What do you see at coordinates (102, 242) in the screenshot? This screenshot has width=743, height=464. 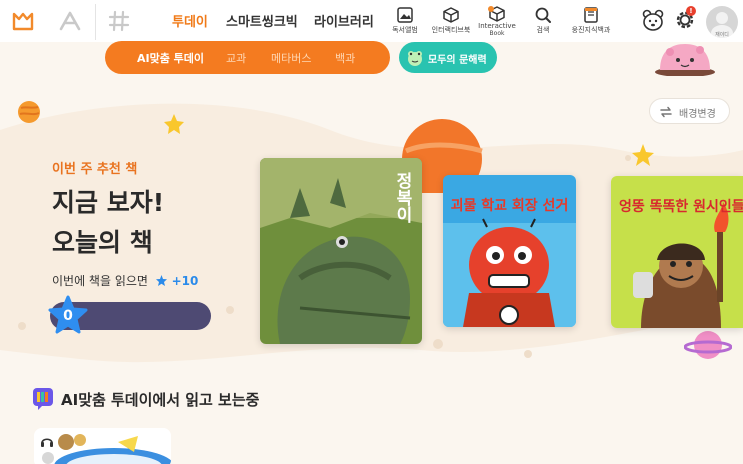 I see `hero-title-line-2: 오늘의 책` at bounding box center [102, 242].